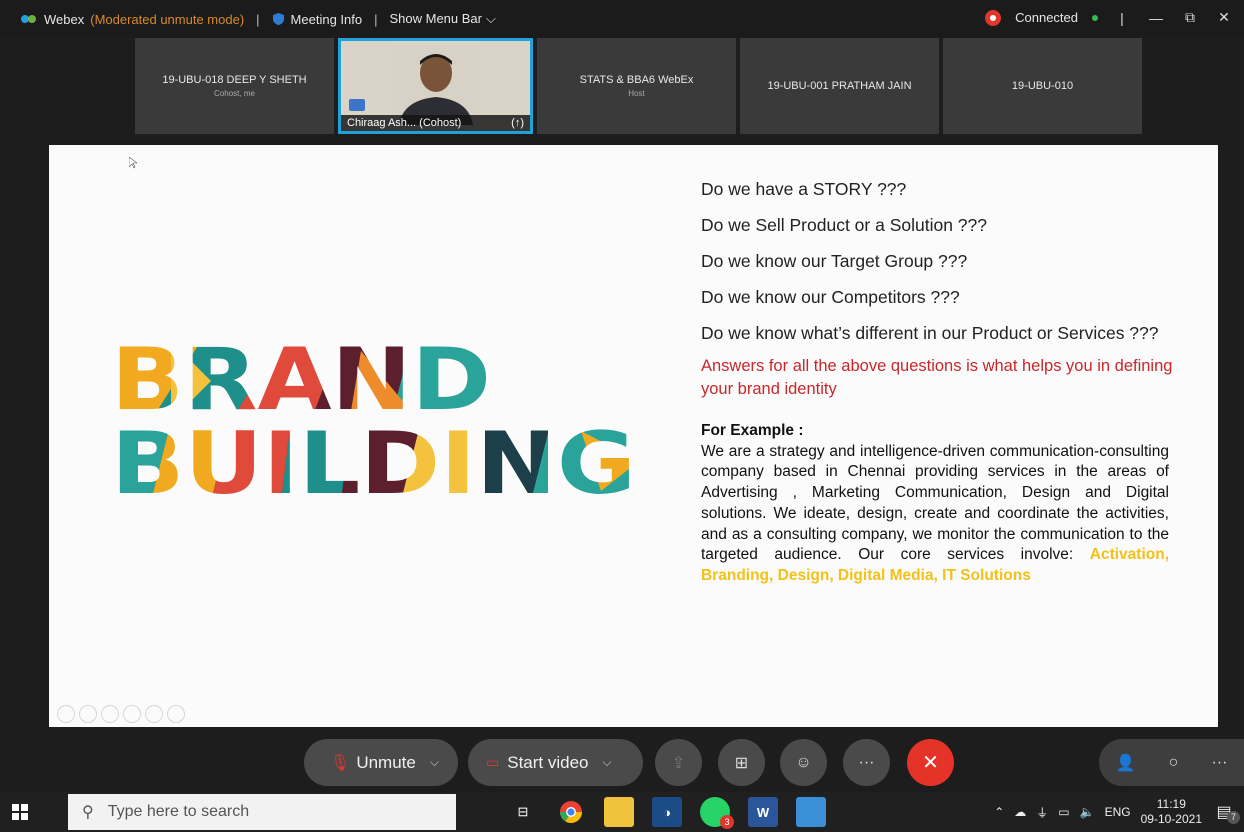  What do you see at coordinates (357, 105) in the screenshot?
I see `share-badge-icon` at bounding box center [357, 105].